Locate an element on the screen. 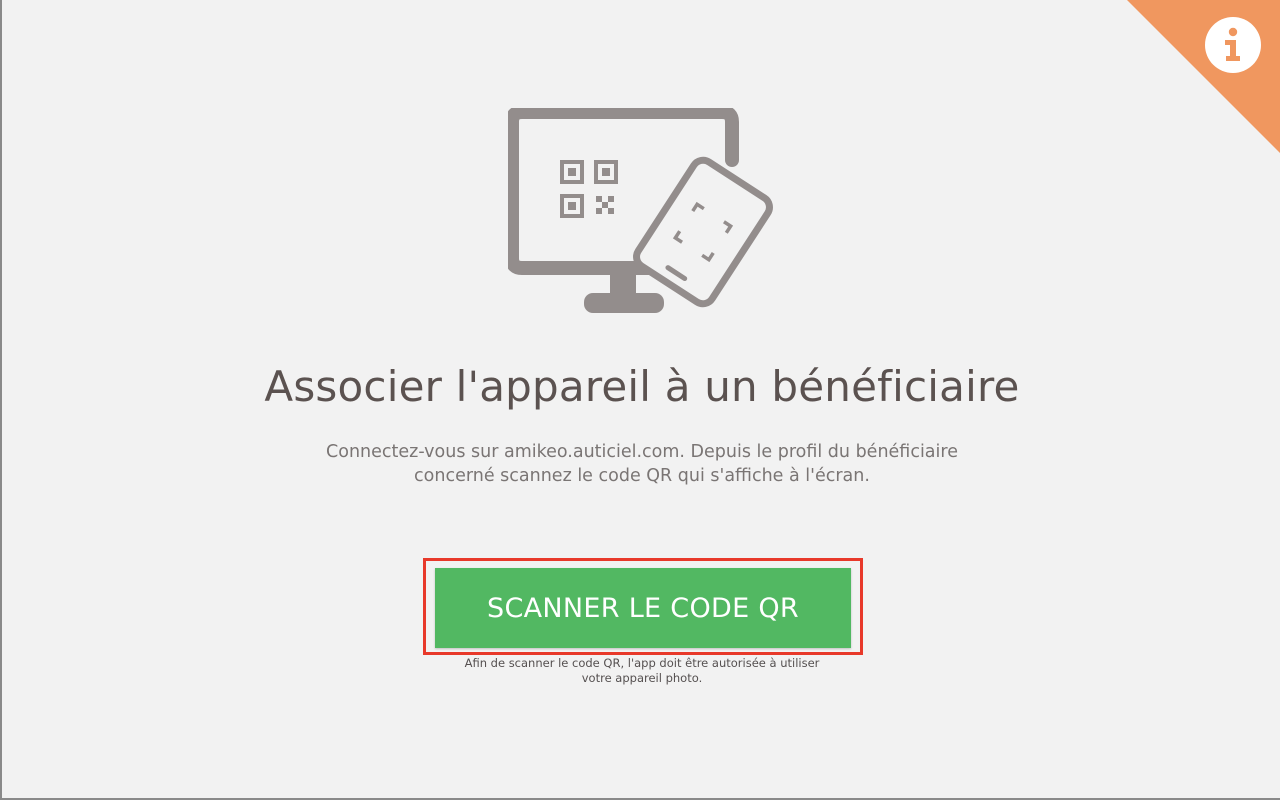 The width and height of the screenshot is (1280, 800). info-button is located at coordinates (1233, 45).